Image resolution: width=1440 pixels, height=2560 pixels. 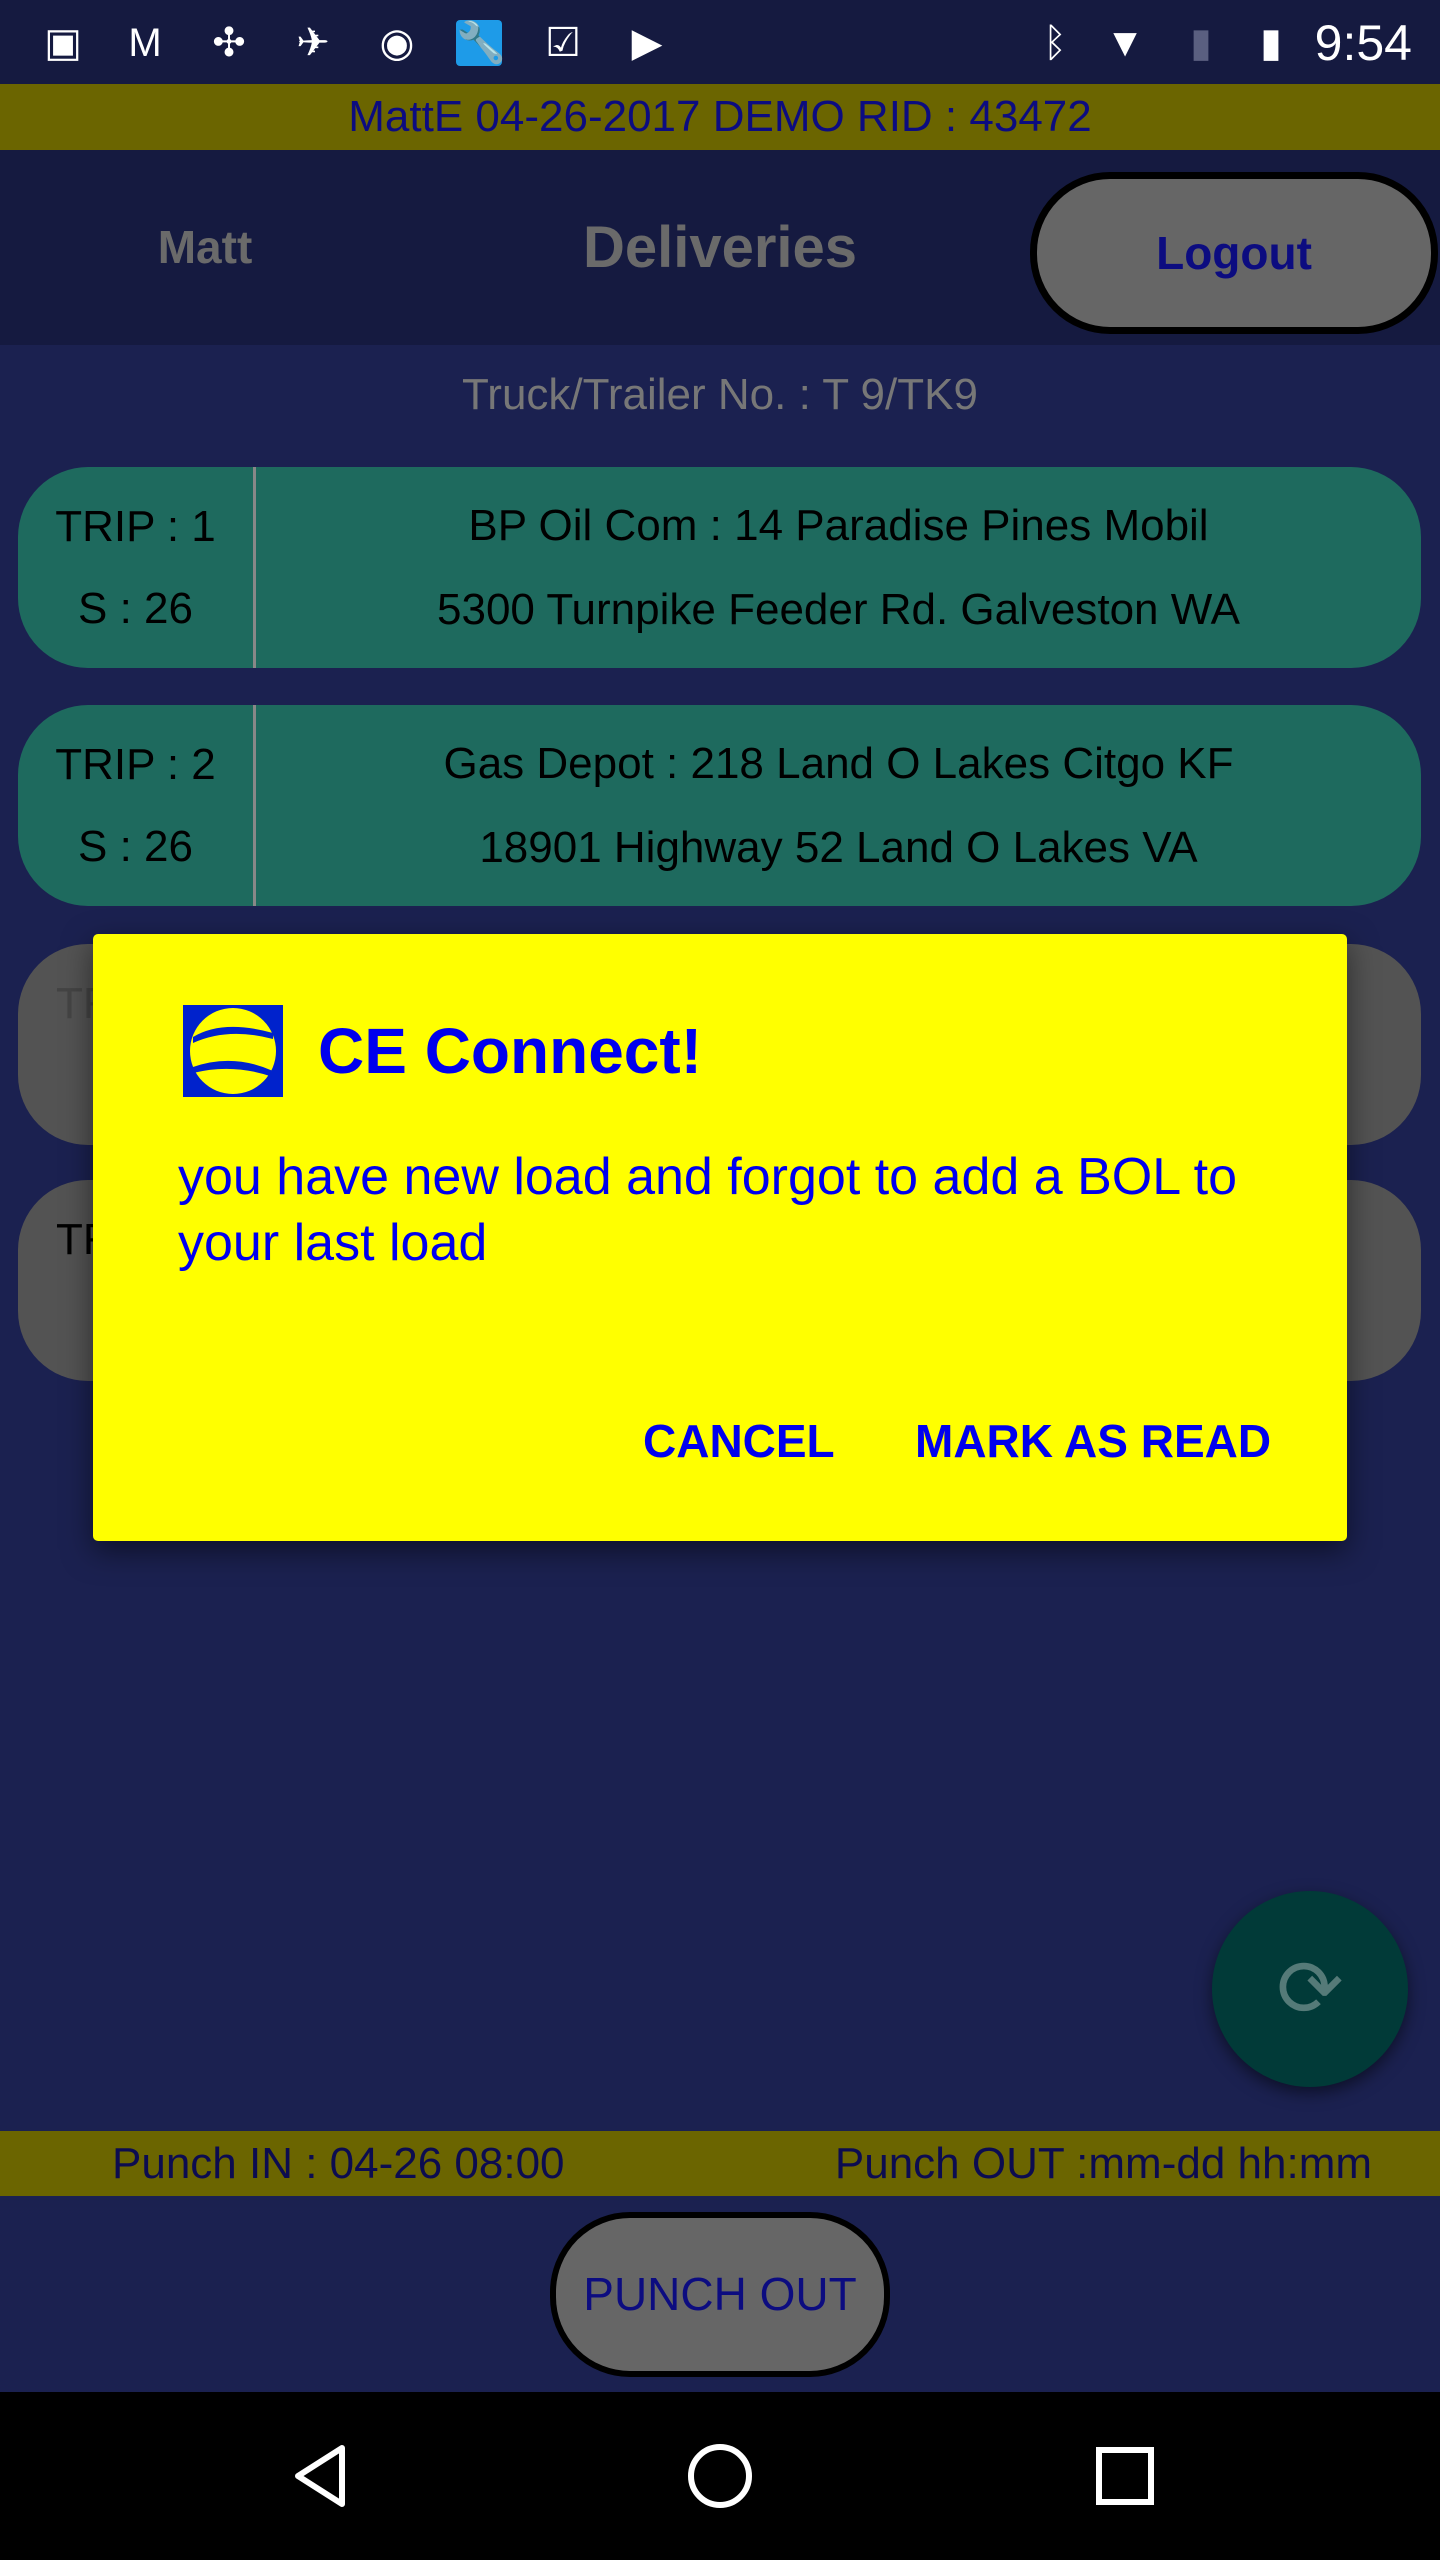 I want to click on mark-as-read-button: MARK AS READ, so click(x=1093, y=1441).